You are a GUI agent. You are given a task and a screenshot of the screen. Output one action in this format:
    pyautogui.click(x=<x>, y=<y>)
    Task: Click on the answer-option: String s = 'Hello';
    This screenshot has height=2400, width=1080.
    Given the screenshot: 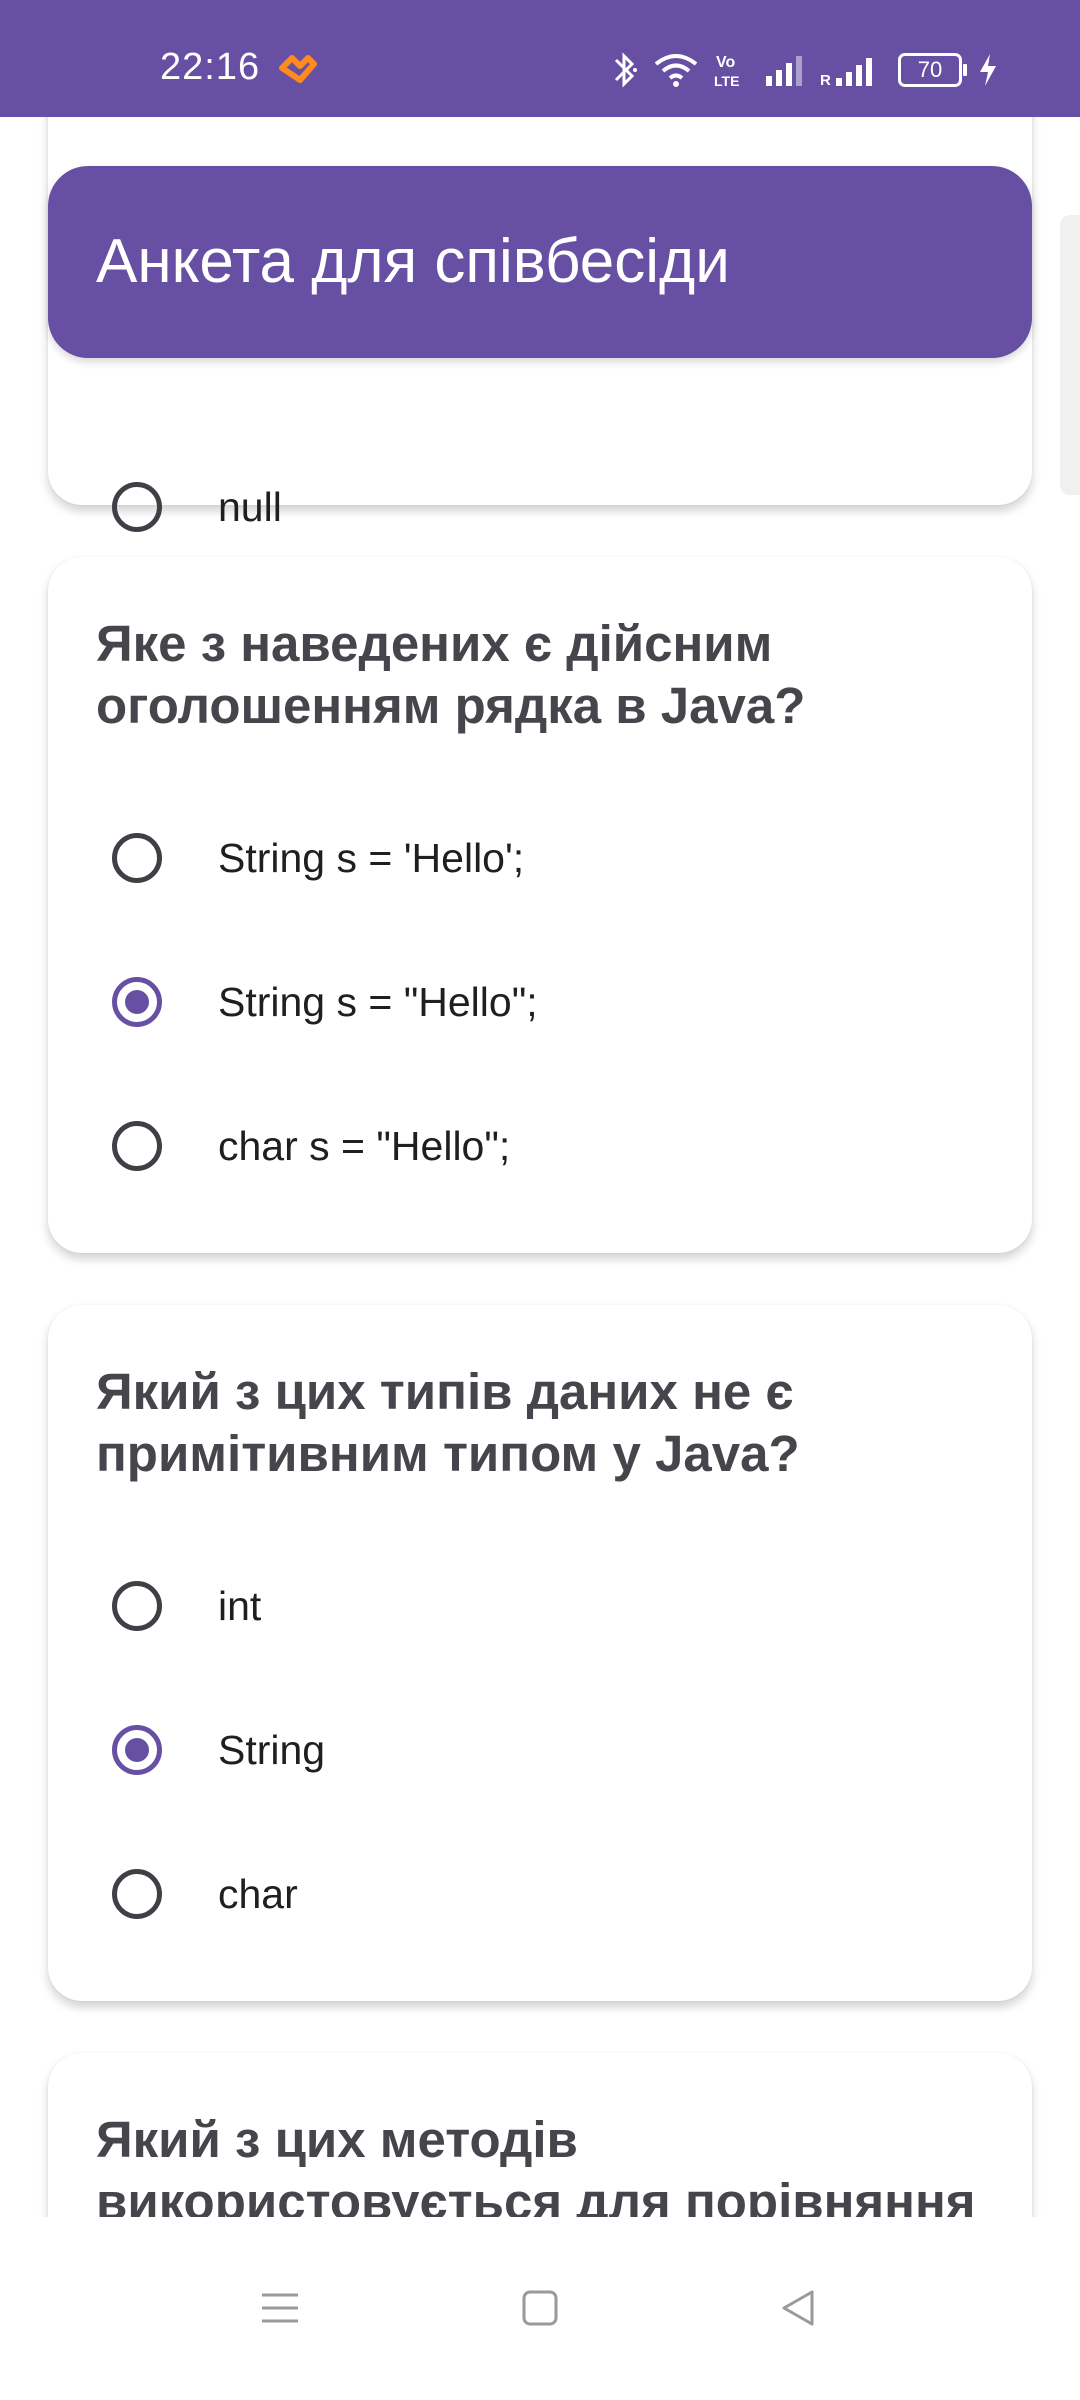 What is the action you would take?
    pyautogui.click(x=537, y=863)
    